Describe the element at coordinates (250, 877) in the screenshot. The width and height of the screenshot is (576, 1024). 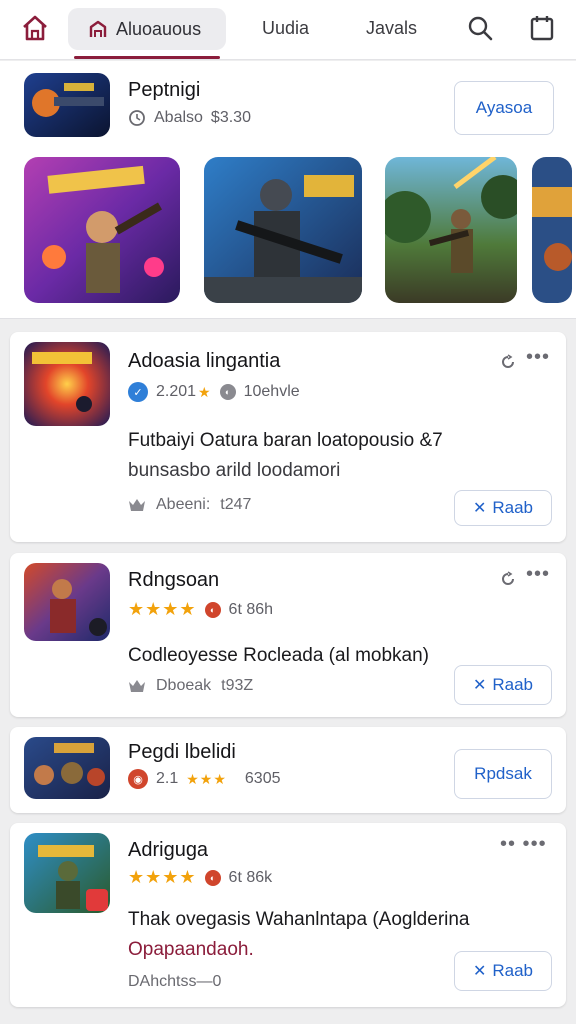
I see `installs-count: 6t 86k` at that location.